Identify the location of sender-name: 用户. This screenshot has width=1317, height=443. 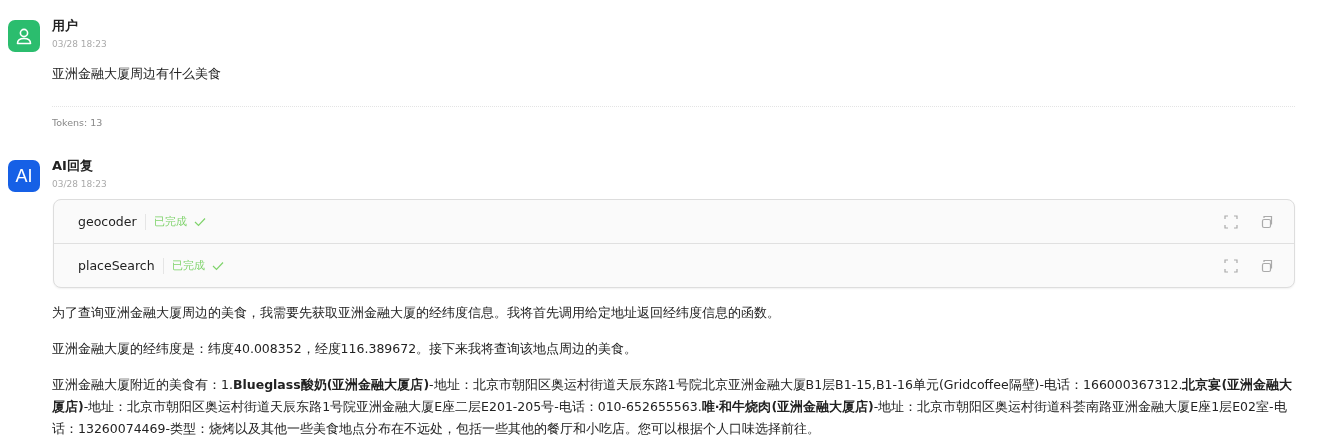
(65, 26).